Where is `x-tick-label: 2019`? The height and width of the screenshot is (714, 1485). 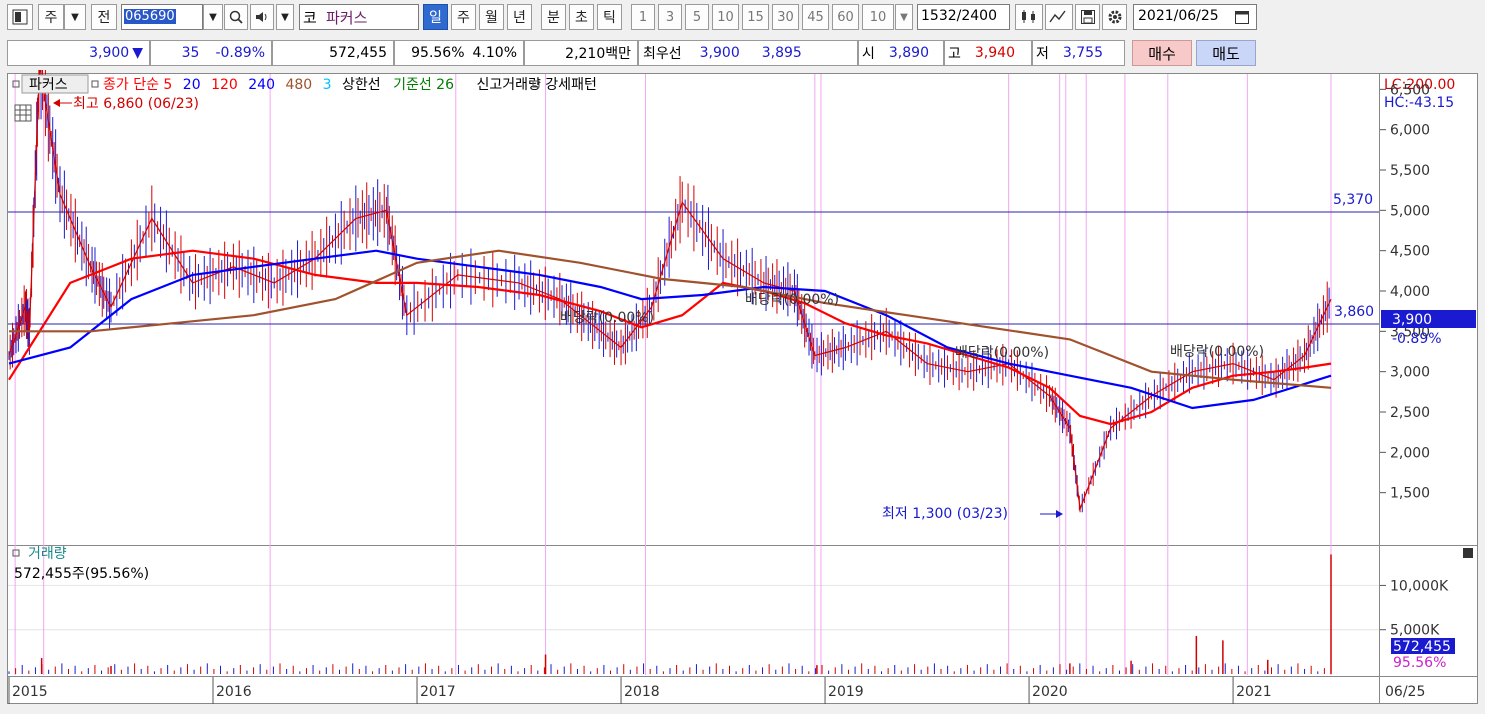 x-tick-label: 2019 is located at coordinates (846, 692).